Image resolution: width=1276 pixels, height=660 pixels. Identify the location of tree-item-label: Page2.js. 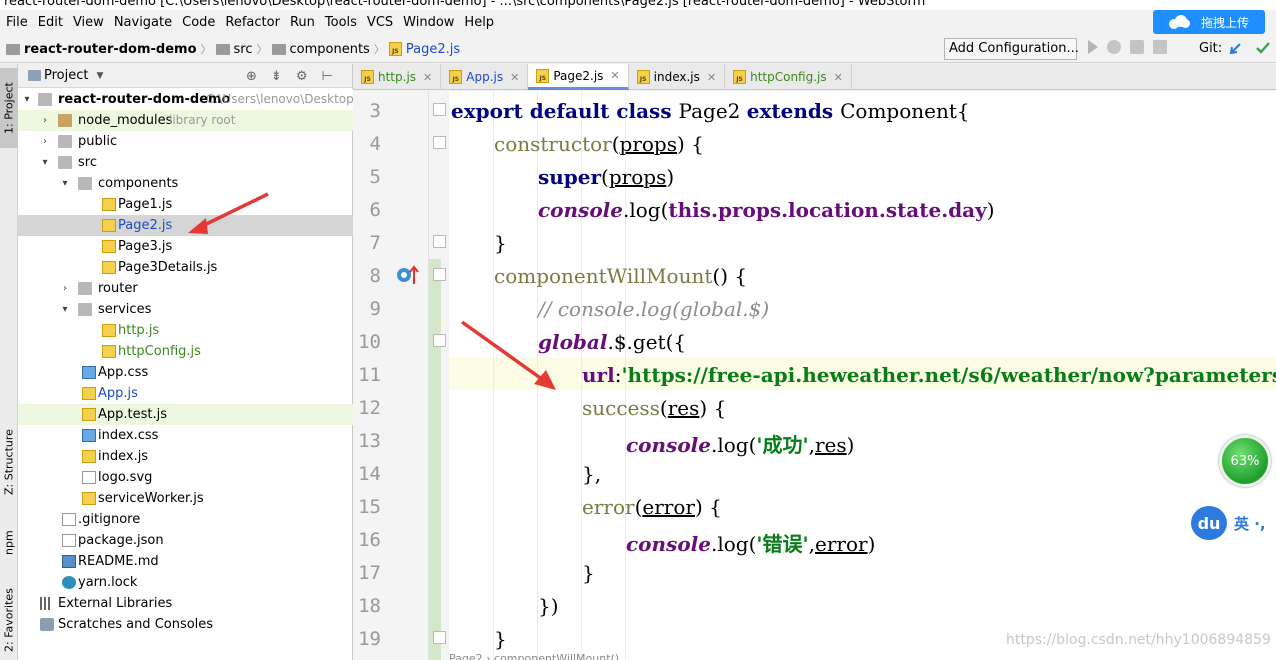
(145, 225).